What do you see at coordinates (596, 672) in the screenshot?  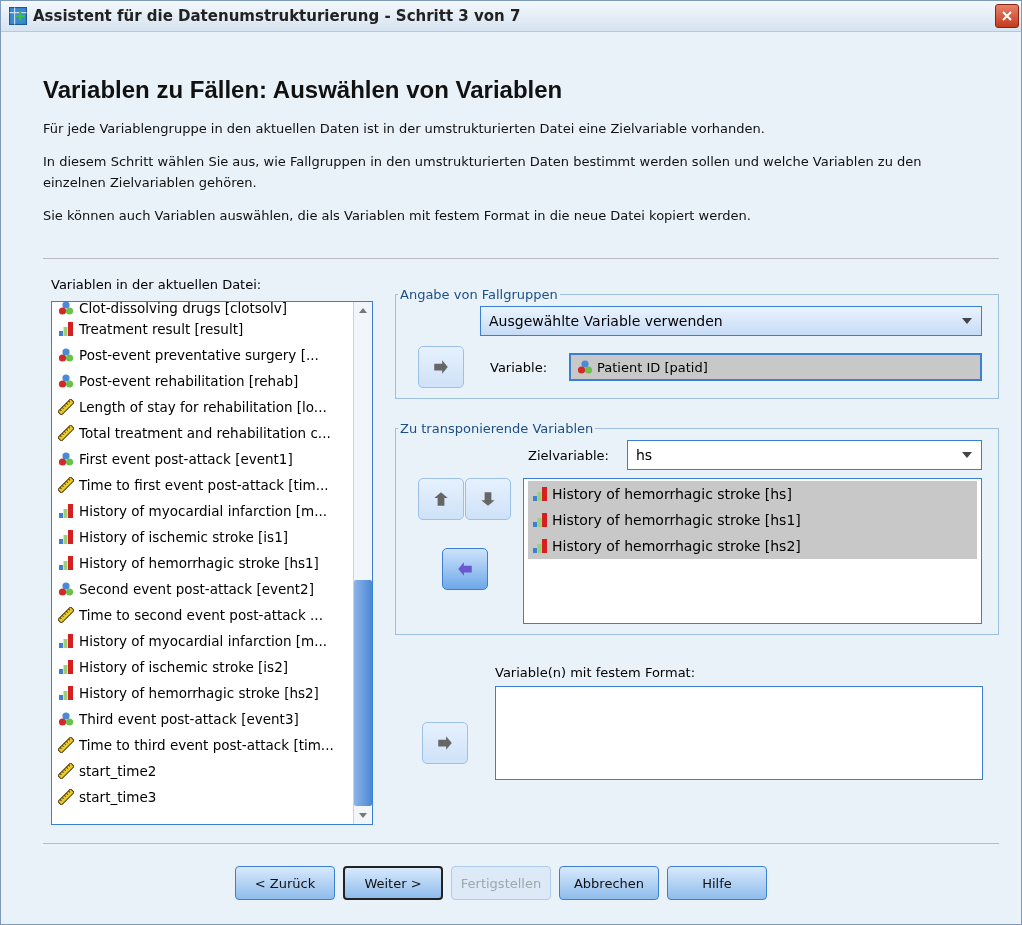 I see `fixed-format-label: Variable(n) mit festem Format:` at bounding box center [596, 672].